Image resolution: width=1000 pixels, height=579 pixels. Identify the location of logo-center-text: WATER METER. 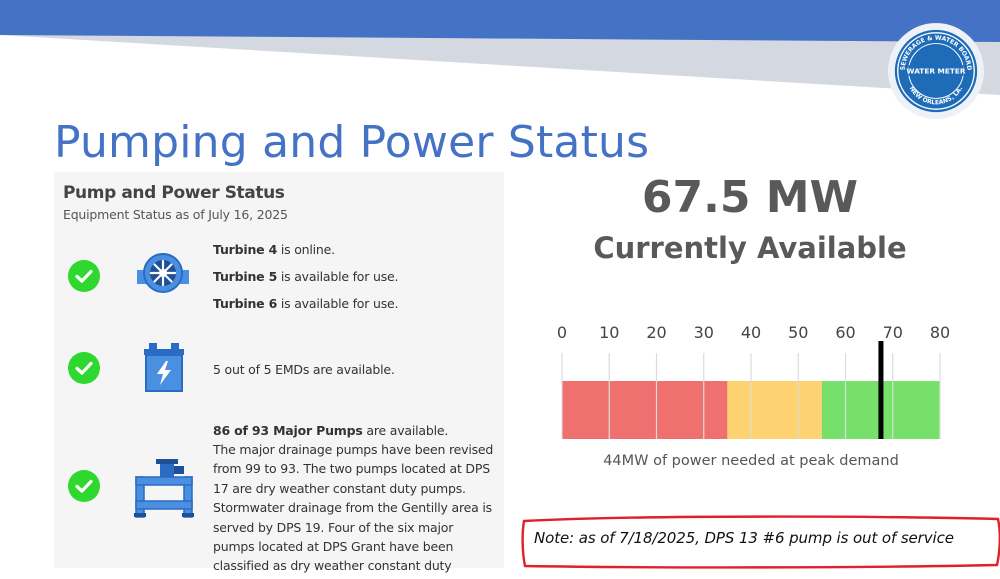
(935, 70).